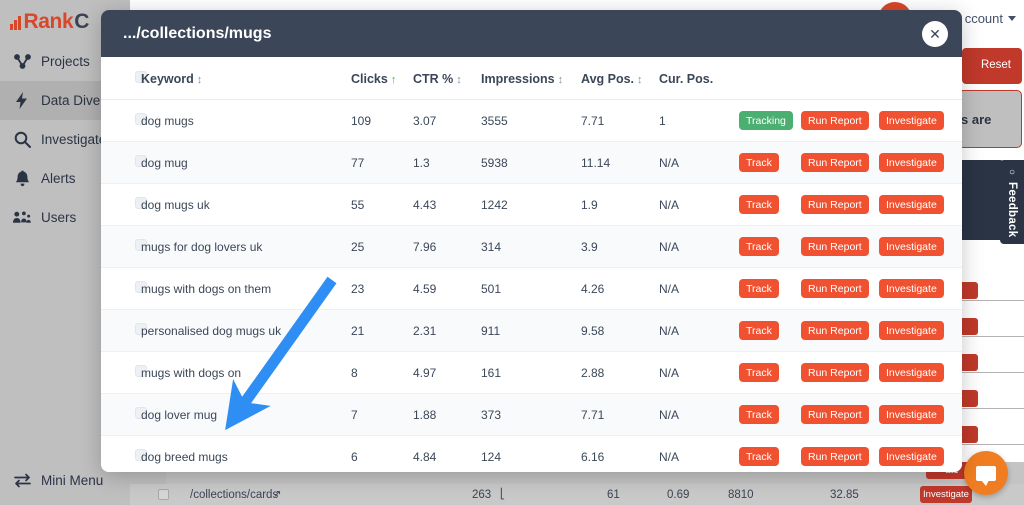 The image size is (1024, 505). Describe the element at coordinates (246, 288) in the screenshot. I see `cell-keyword: mugs with dogs on them` at that location.